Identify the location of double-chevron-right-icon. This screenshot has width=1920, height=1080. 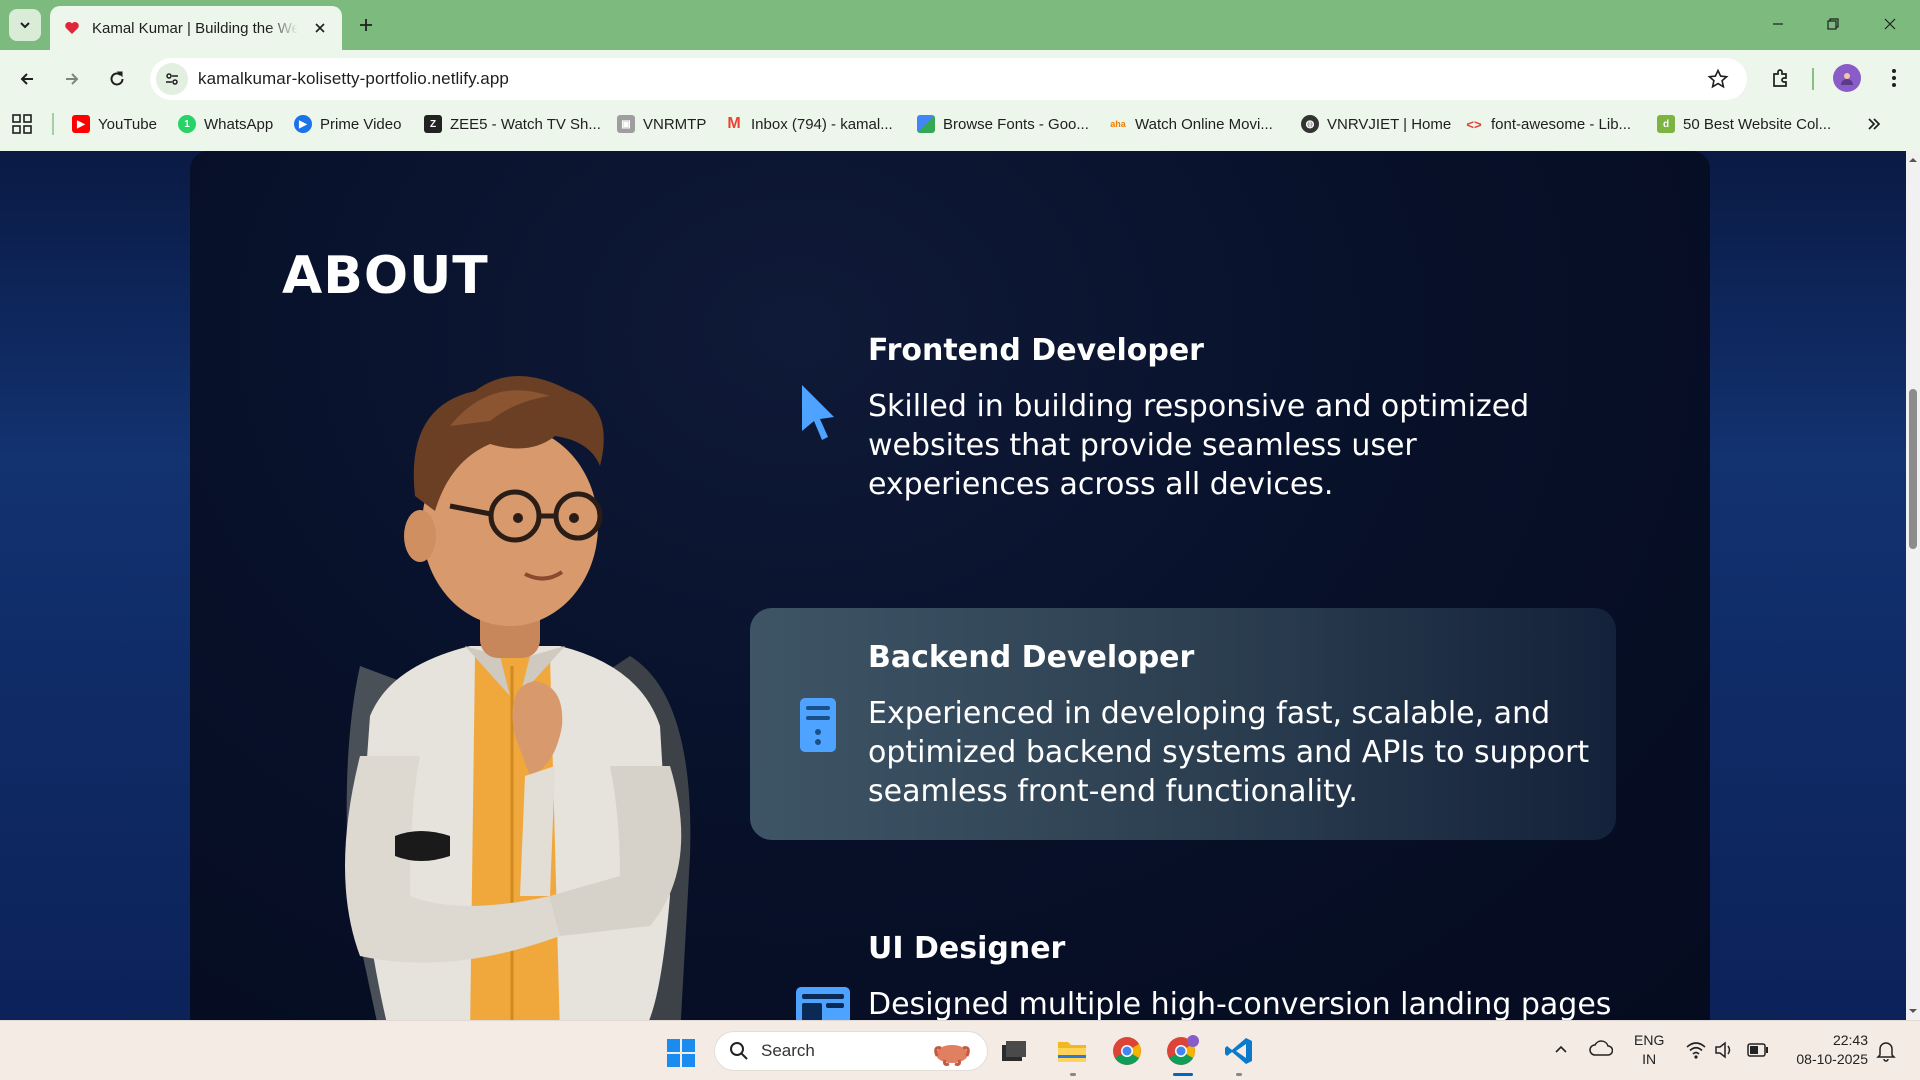
(1874, 124).